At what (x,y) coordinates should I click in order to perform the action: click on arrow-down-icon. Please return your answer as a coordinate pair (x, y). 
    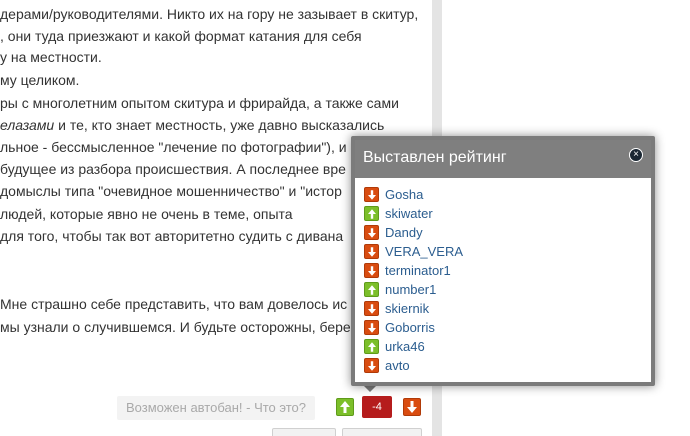
    Looking at the image, I should click on (412, 407).